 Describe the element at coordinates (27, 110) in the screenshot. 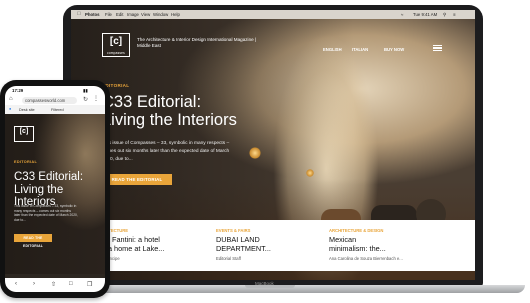

I see `phone-tab-desk-site: Desk site` at that location.